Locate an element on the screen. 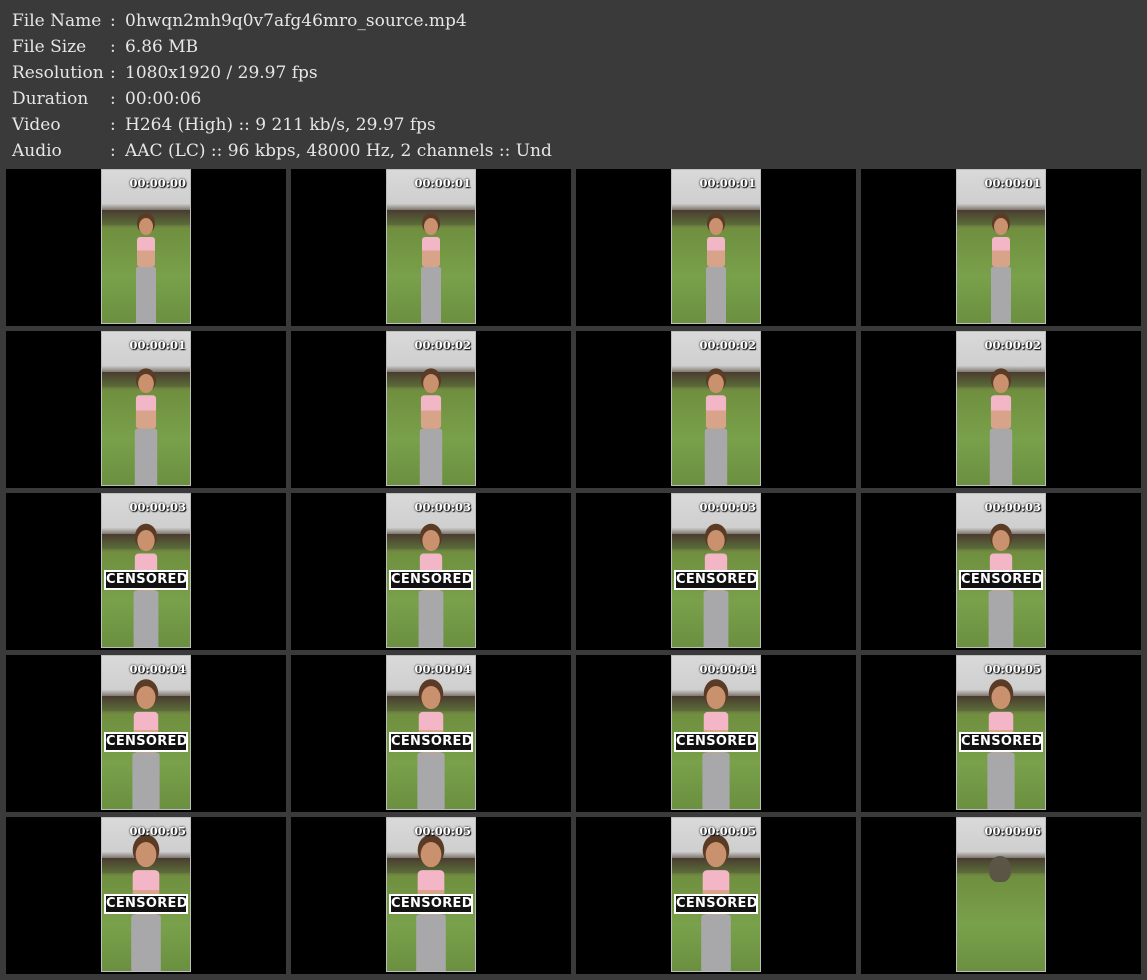 The width and height of the screenshot is (1147, 980). info-row: Duration:00:00:06 is located at coordinates (572, 99).